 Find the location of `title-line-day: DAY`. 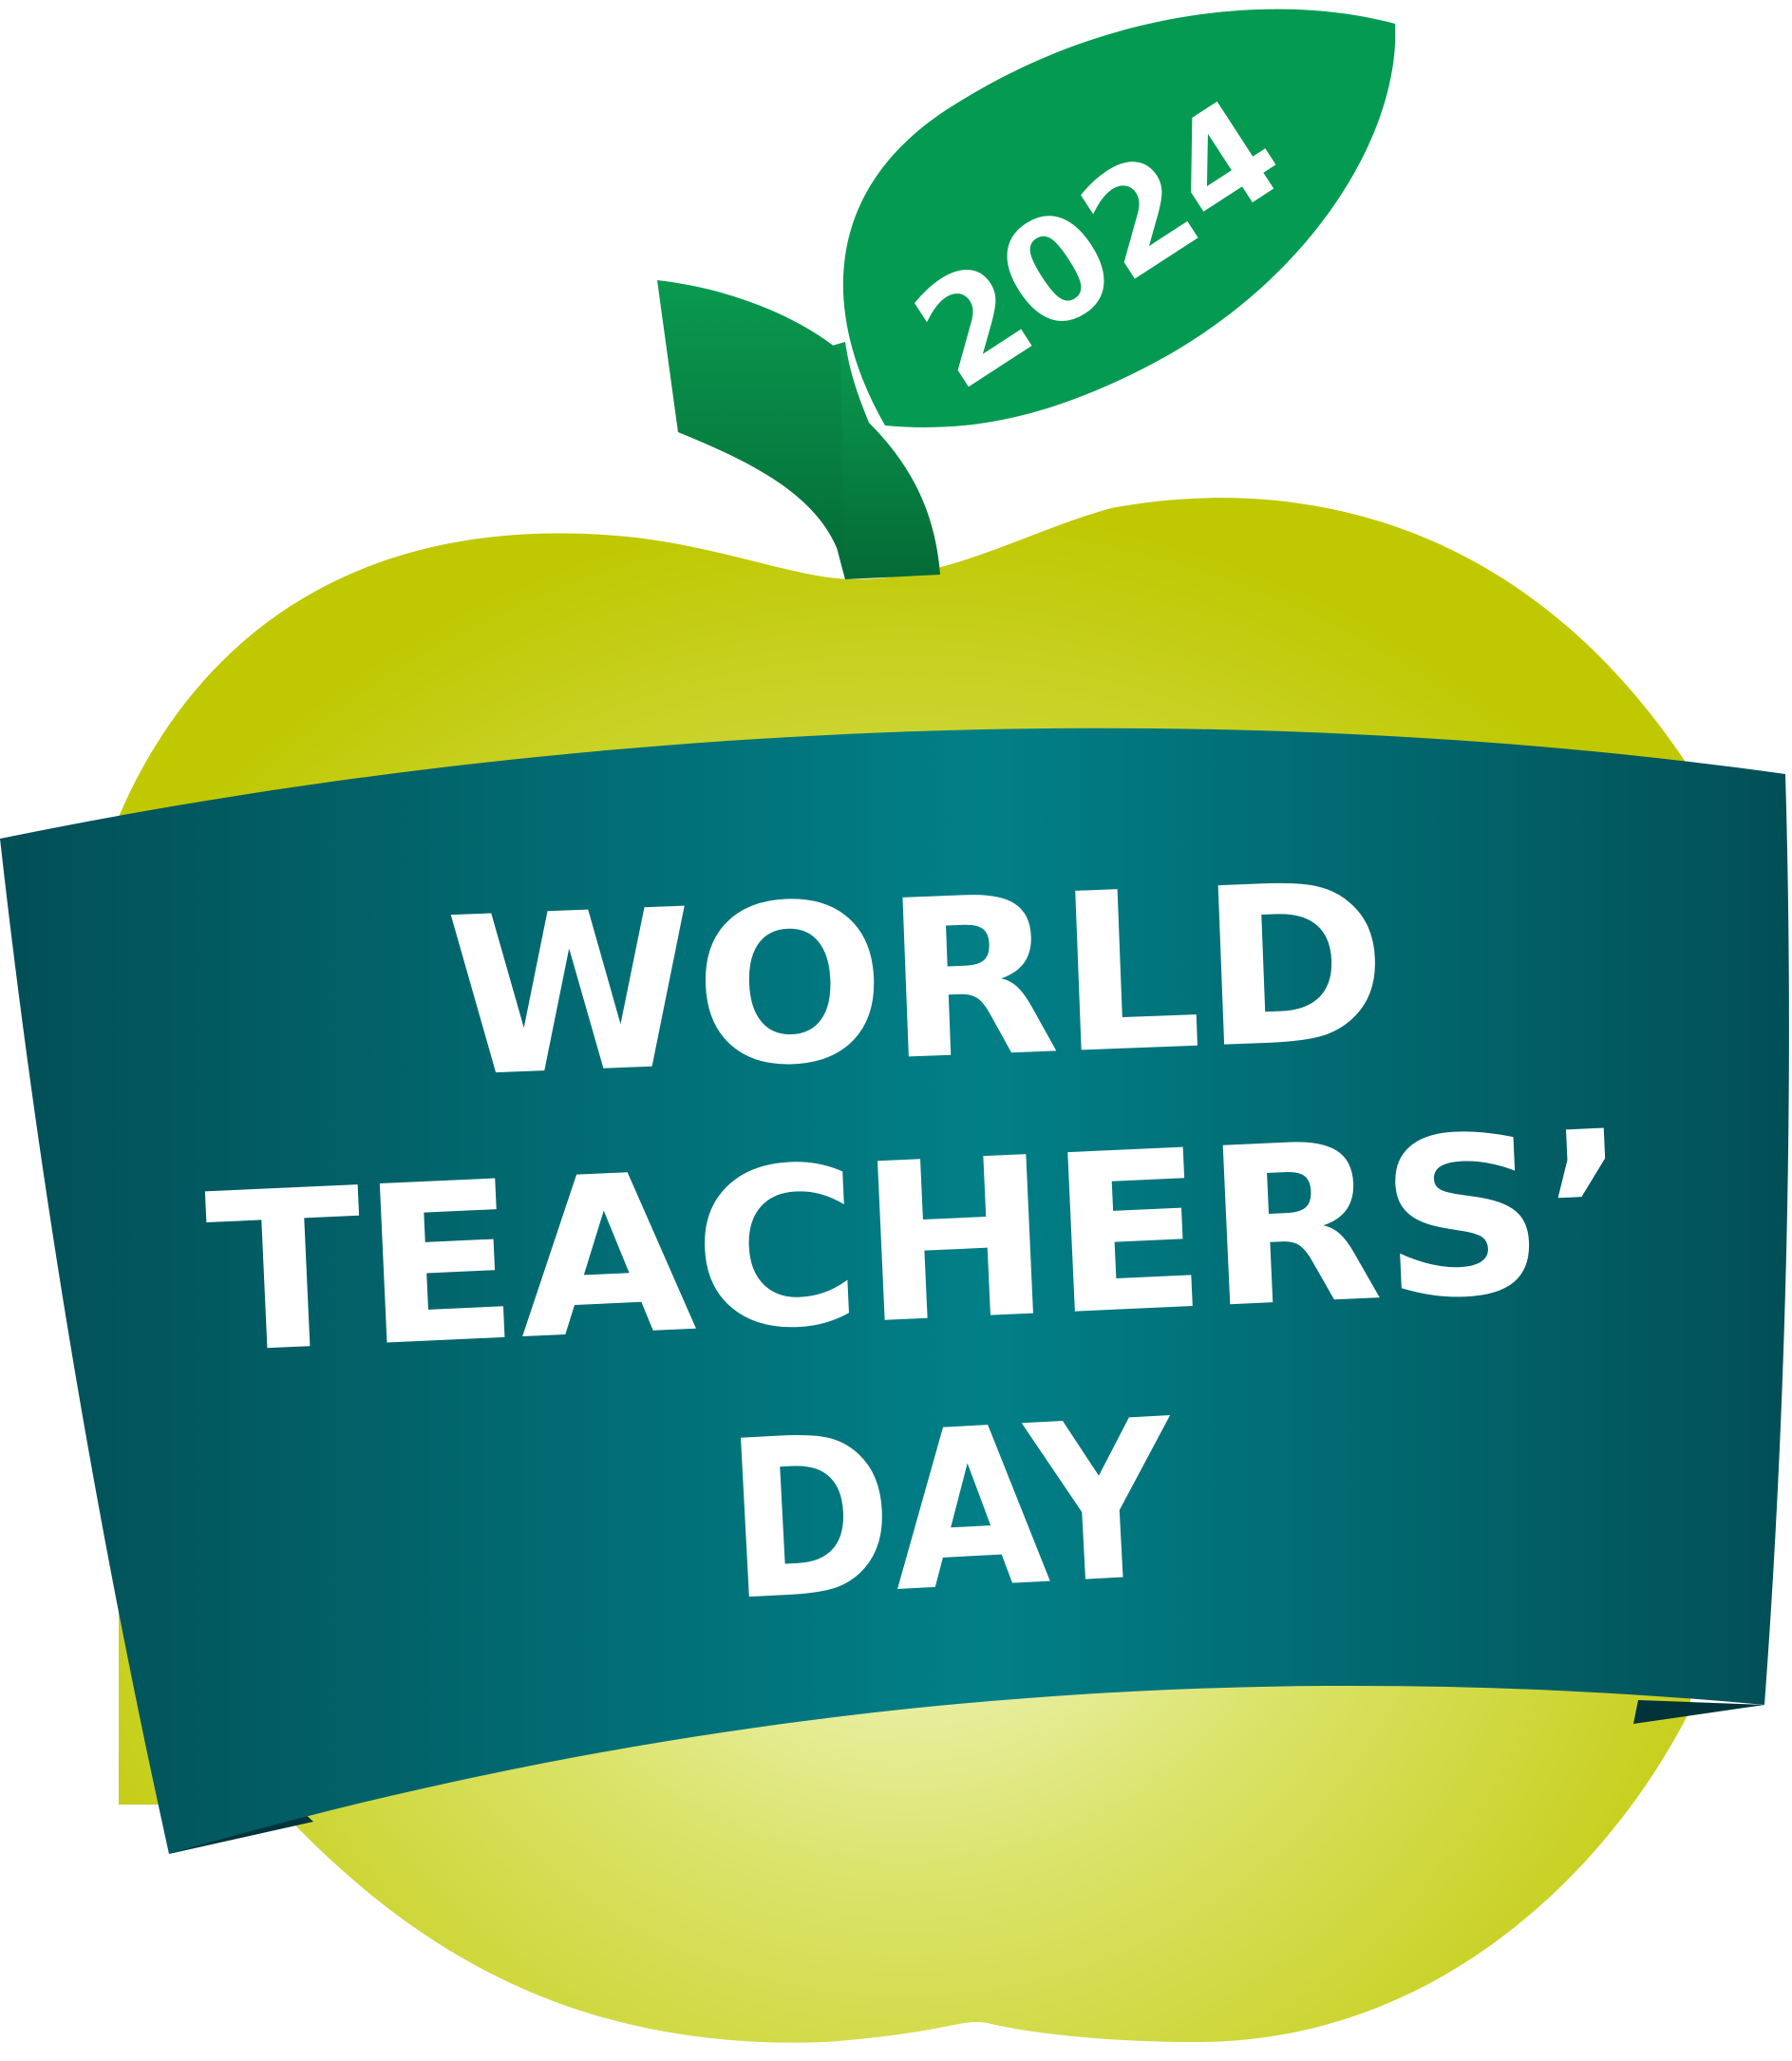

title-line-day: DAY is located at coordinates (950, 1511).